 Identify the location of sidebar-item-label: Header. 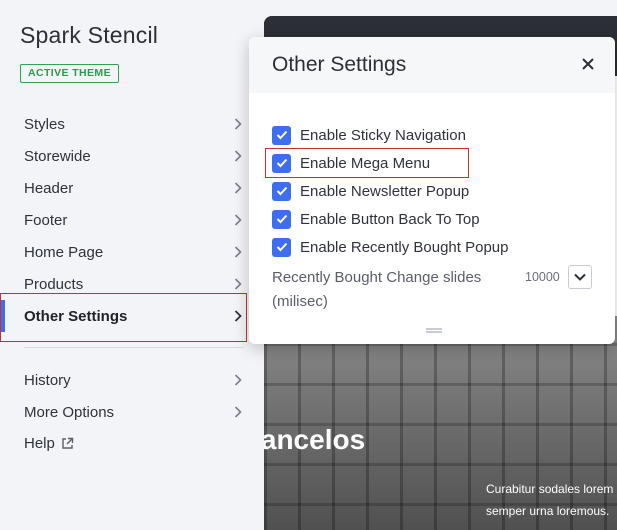
(49, 188).